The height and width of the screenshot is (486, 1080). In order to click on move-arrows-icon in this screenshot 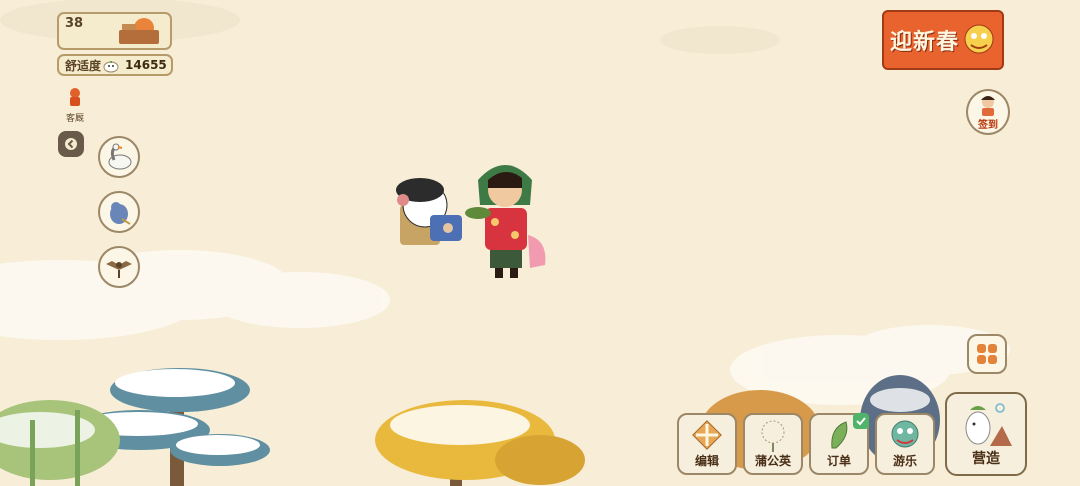, I will do `click(707, 435)`.